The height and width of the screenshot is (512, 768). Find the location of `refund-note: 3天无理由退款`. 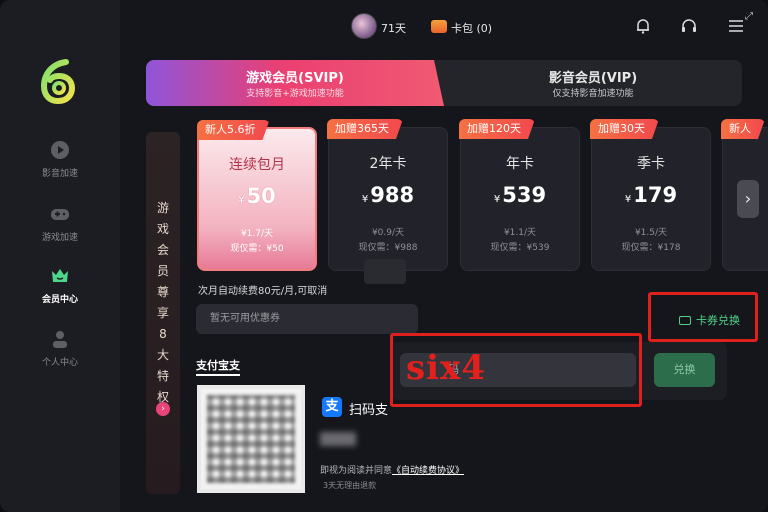

refund-note: 3天无理由退款 is located at coordinates (350, 485).